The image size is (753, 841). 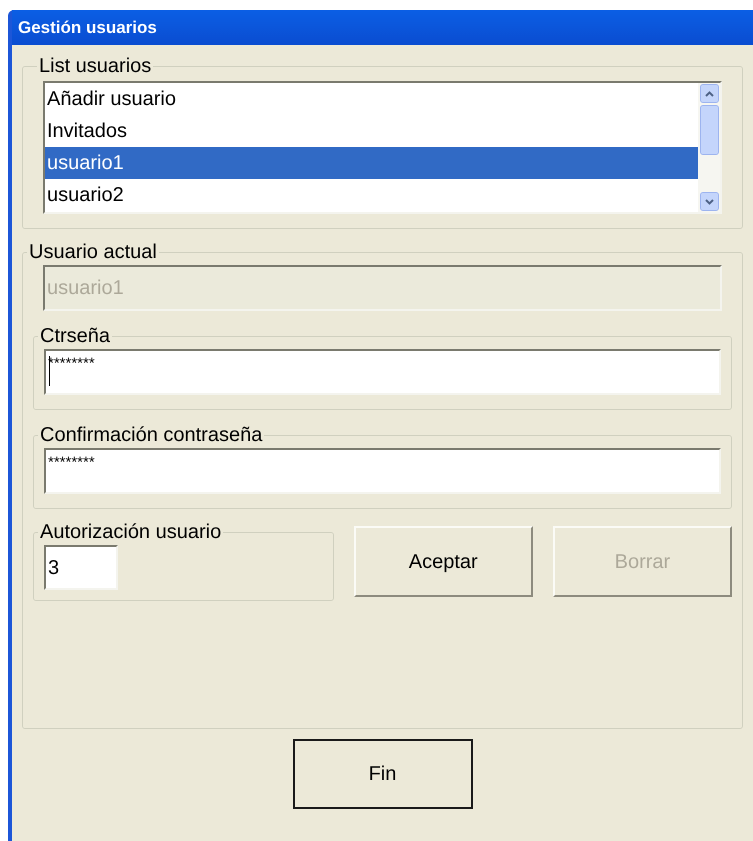 What do you see at coordinates (371, 195) in the screenshot?
I see `list-item: usuario2` at bounding box center [371, 195].